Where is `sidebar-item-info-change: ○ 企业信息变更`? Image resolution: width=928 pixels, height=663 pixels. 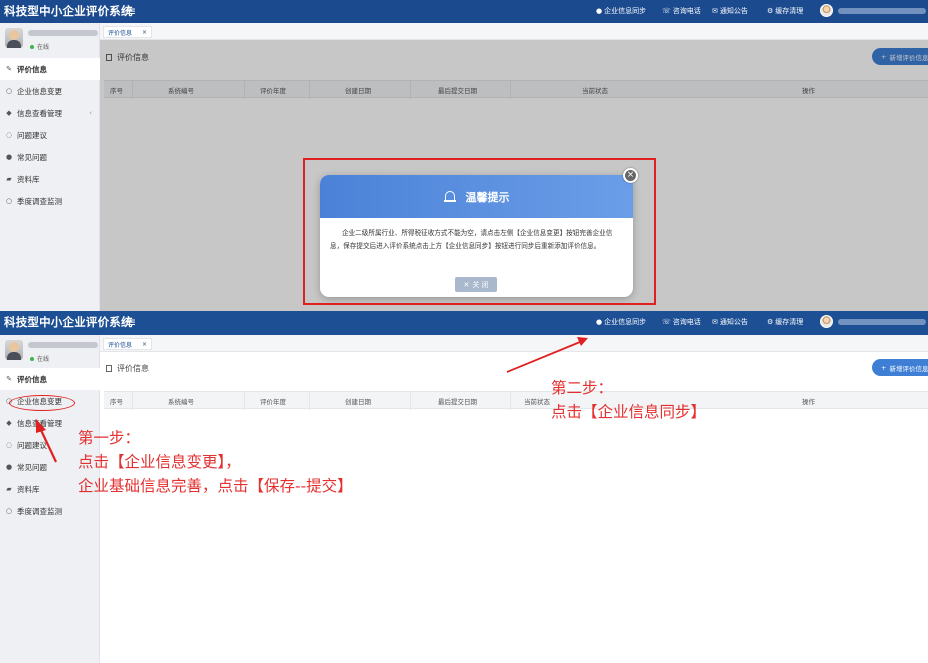
sidebar-item-info-change: ○ 企业信息变更 is located at coordinates (50, 91).